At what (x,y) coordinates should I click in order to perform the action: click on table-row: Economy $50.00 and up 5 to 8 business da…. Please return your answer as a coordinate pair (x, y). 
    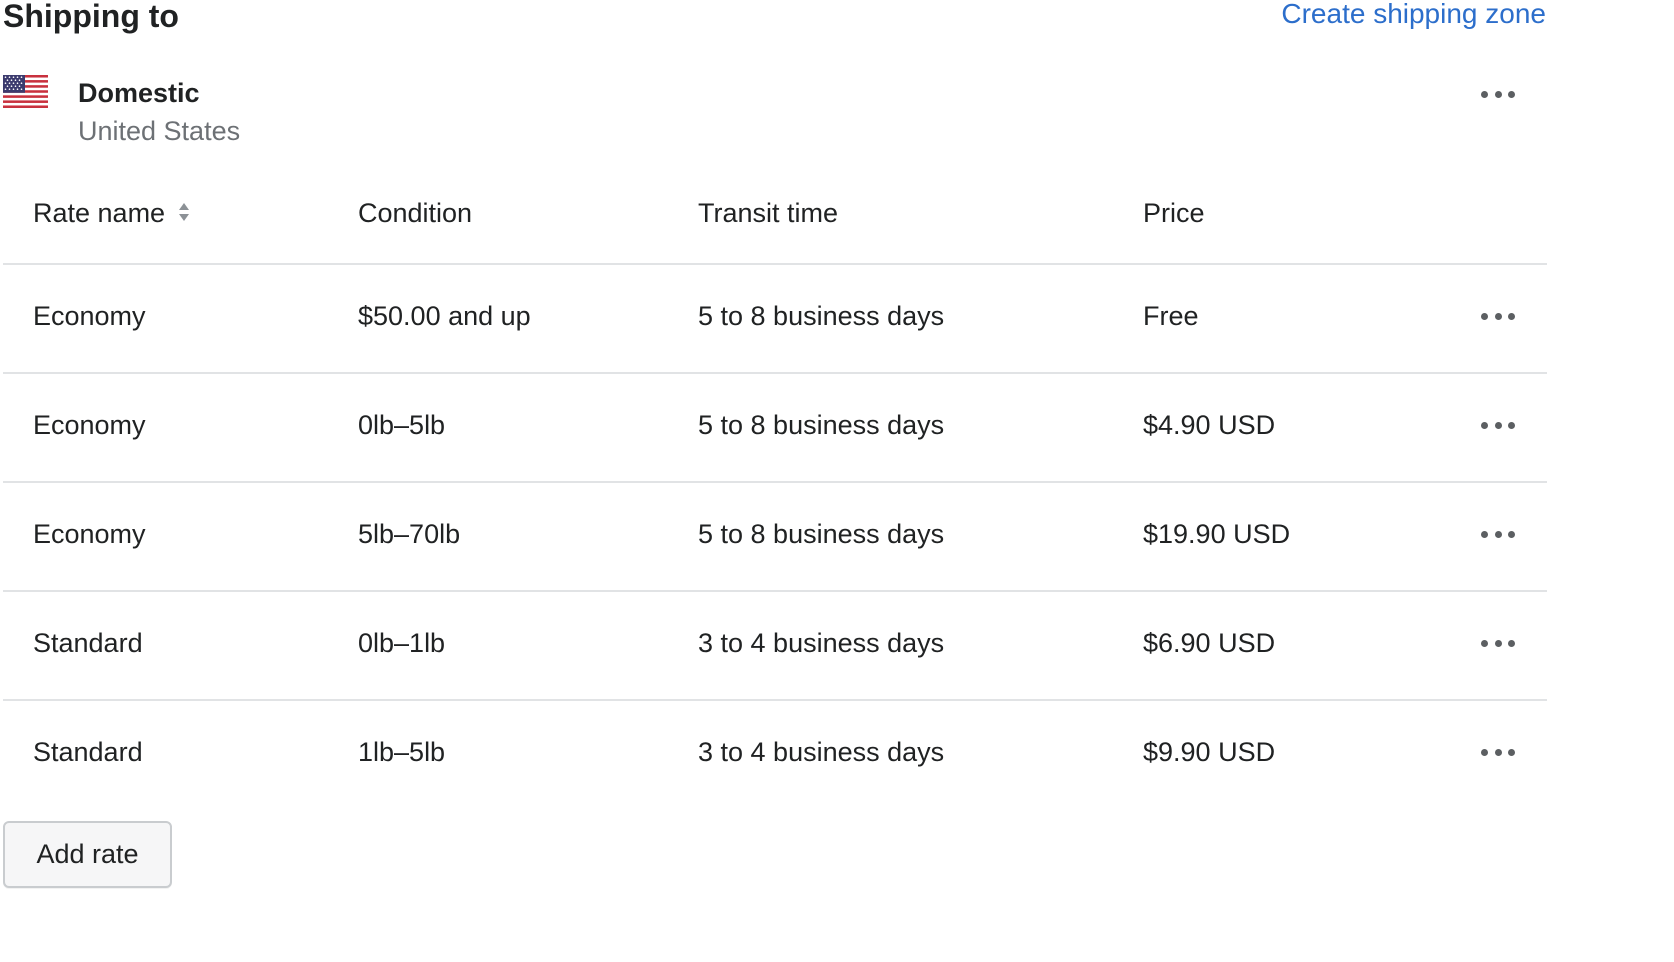
    Looking at the image, I should click on (775, 319).